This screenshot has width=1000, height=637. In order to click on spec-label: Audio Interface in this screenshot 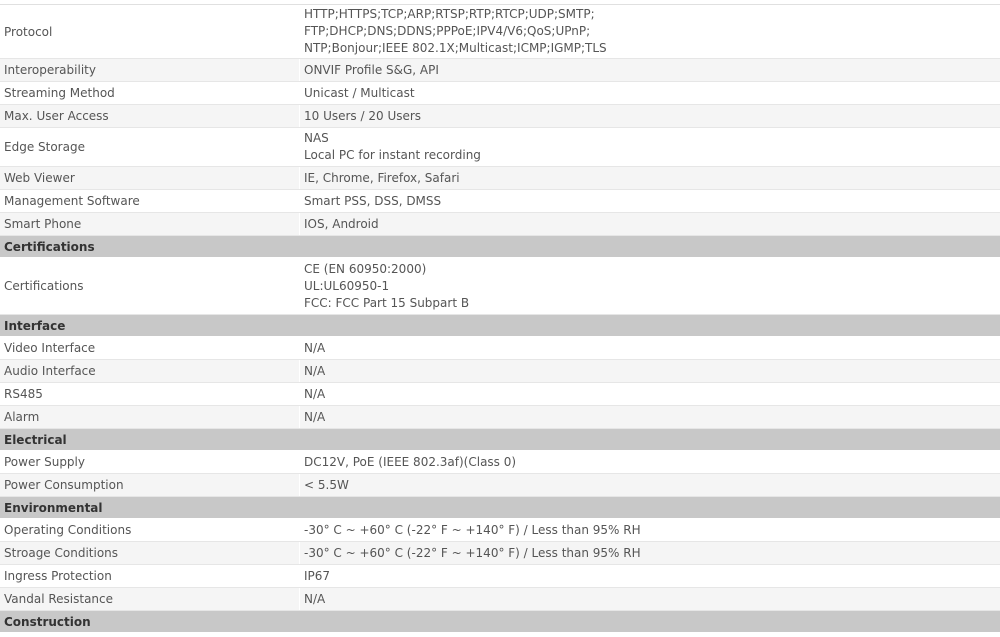, I will do `click(150, 371)`.